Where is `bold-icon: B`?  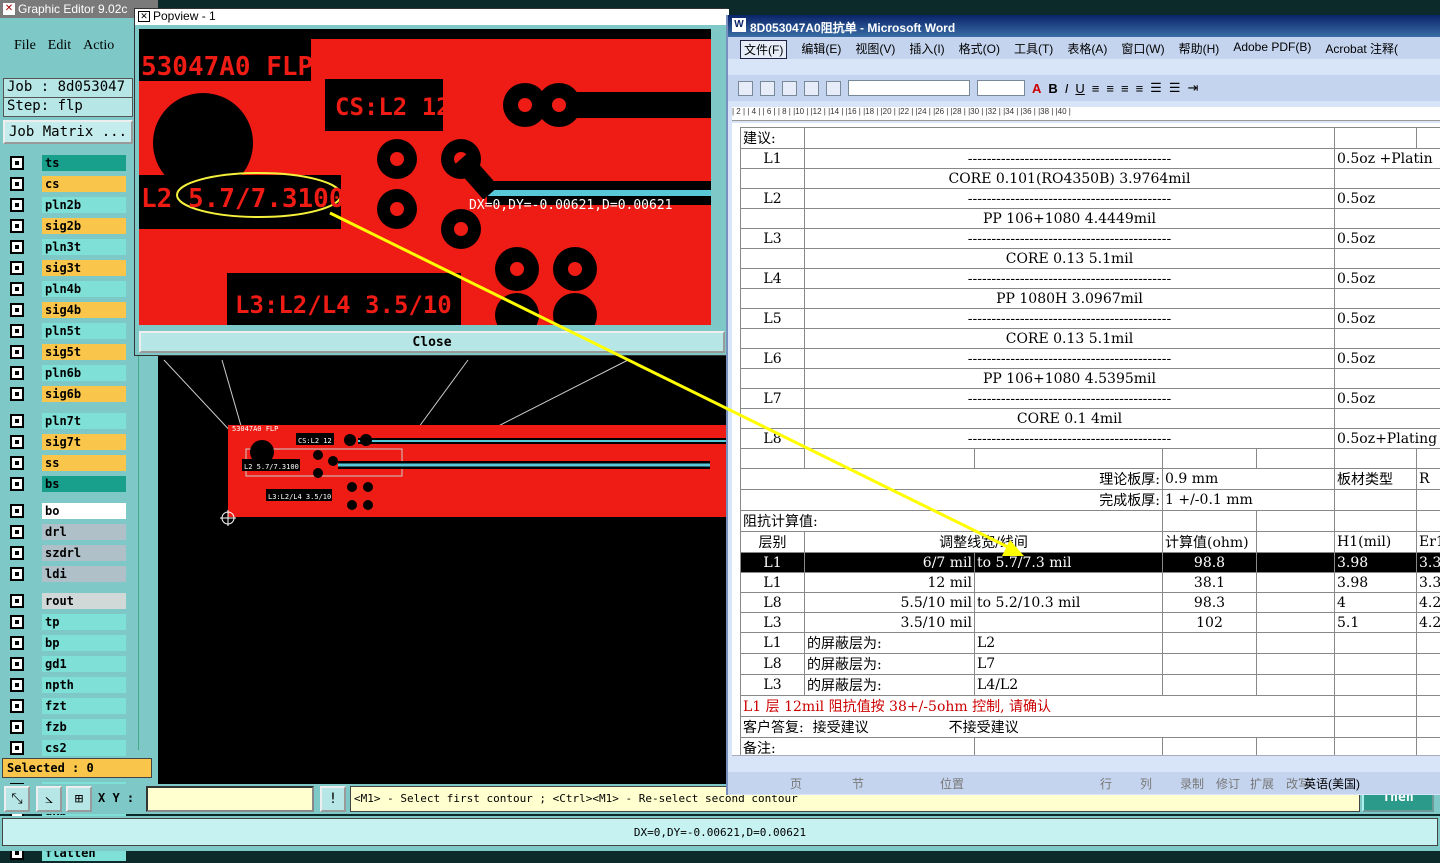 bold-icon: B is located at coordinates (1052, 88).